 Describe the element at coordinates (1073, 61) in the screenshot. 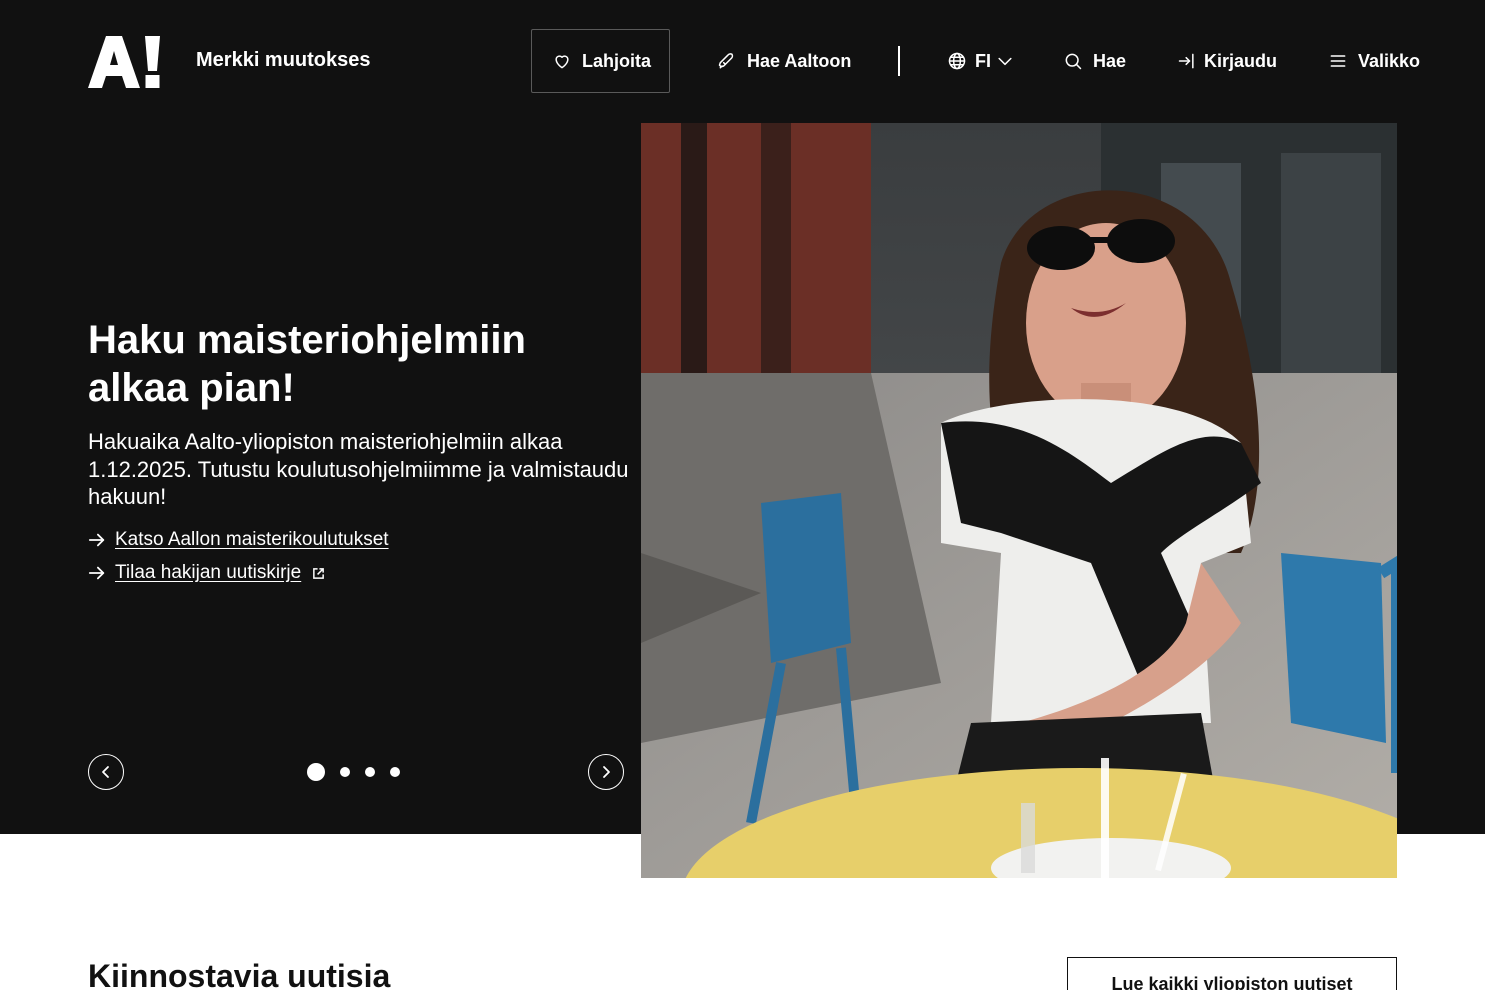

I see `search-icon` at that location.